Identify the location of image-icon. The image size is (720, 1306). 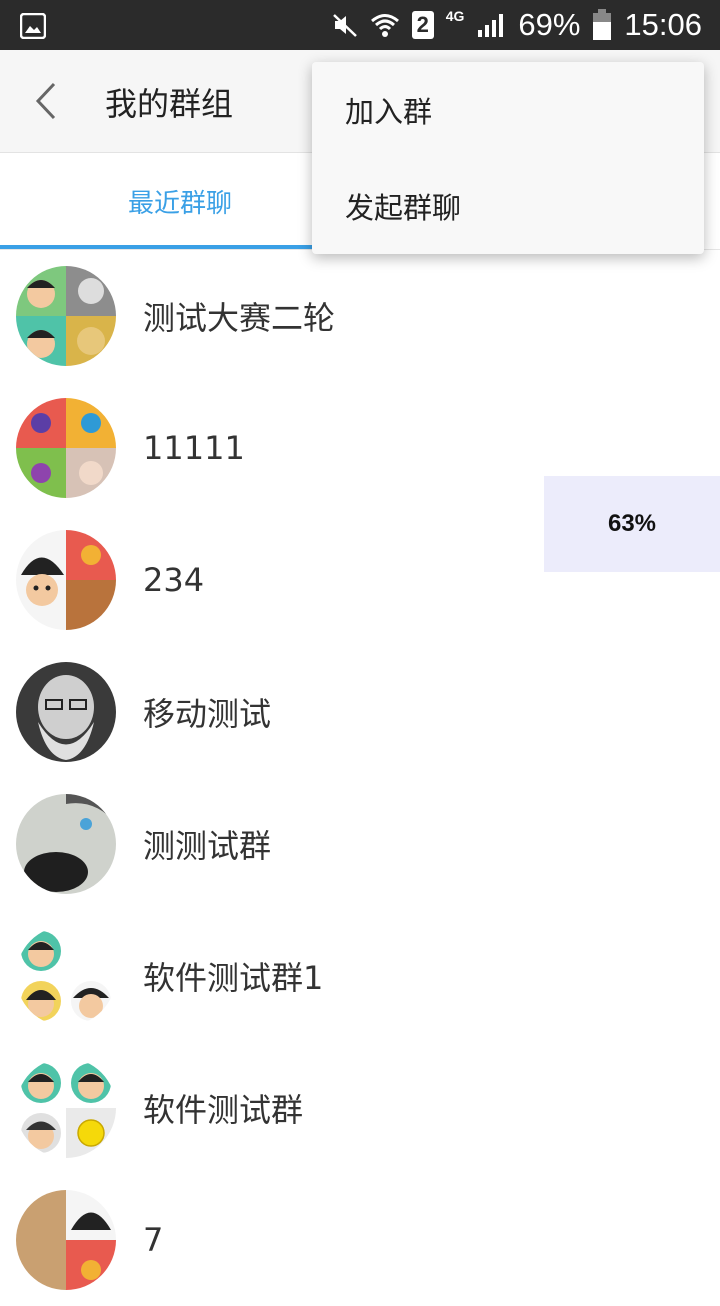
(33, 26).